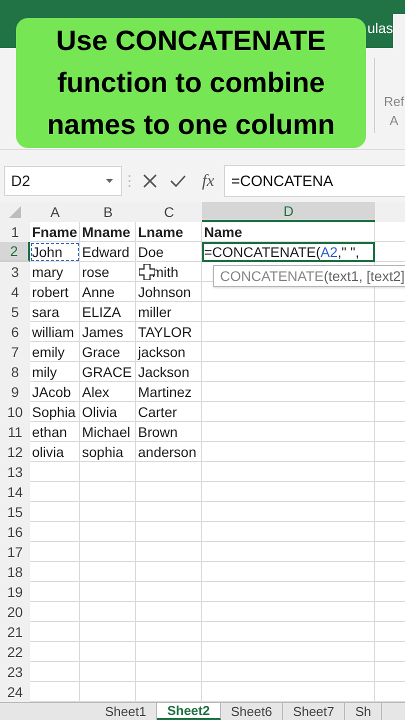  I want to click on table-cell-text: emily, so click(48, 352).